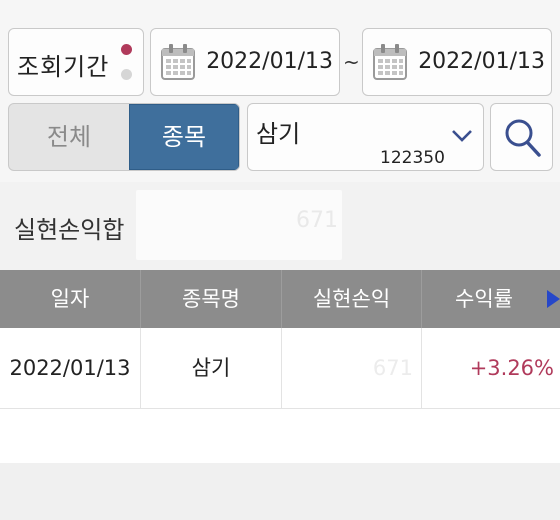 Image resolution: width=560 pixels, height=520 pixels. I want to click on cell-date: 2022/01/13, so click(70, 368).